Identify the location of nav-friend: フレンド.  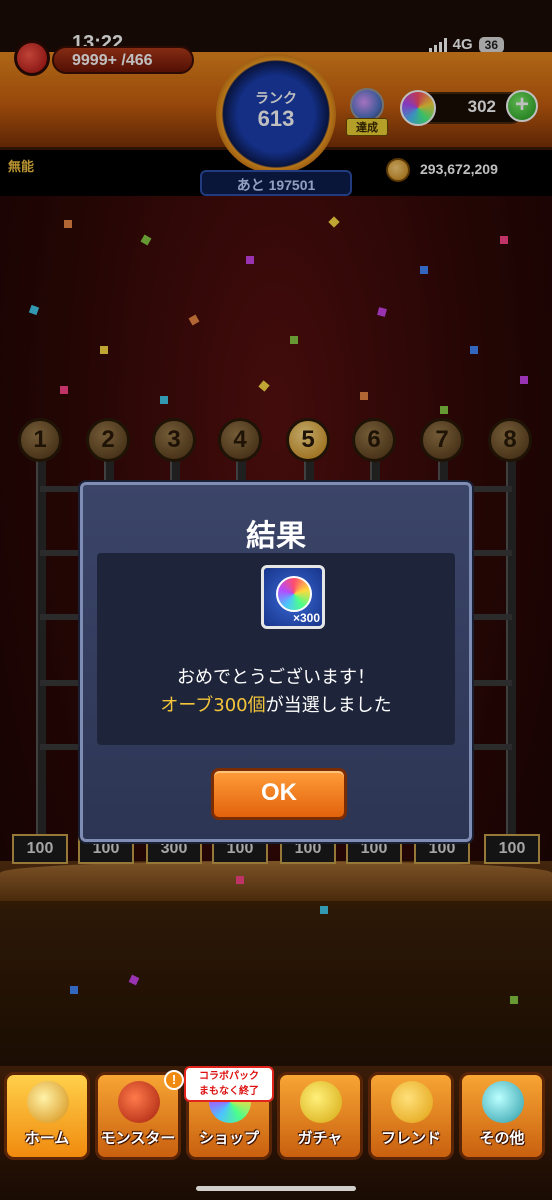
(411, 1116).